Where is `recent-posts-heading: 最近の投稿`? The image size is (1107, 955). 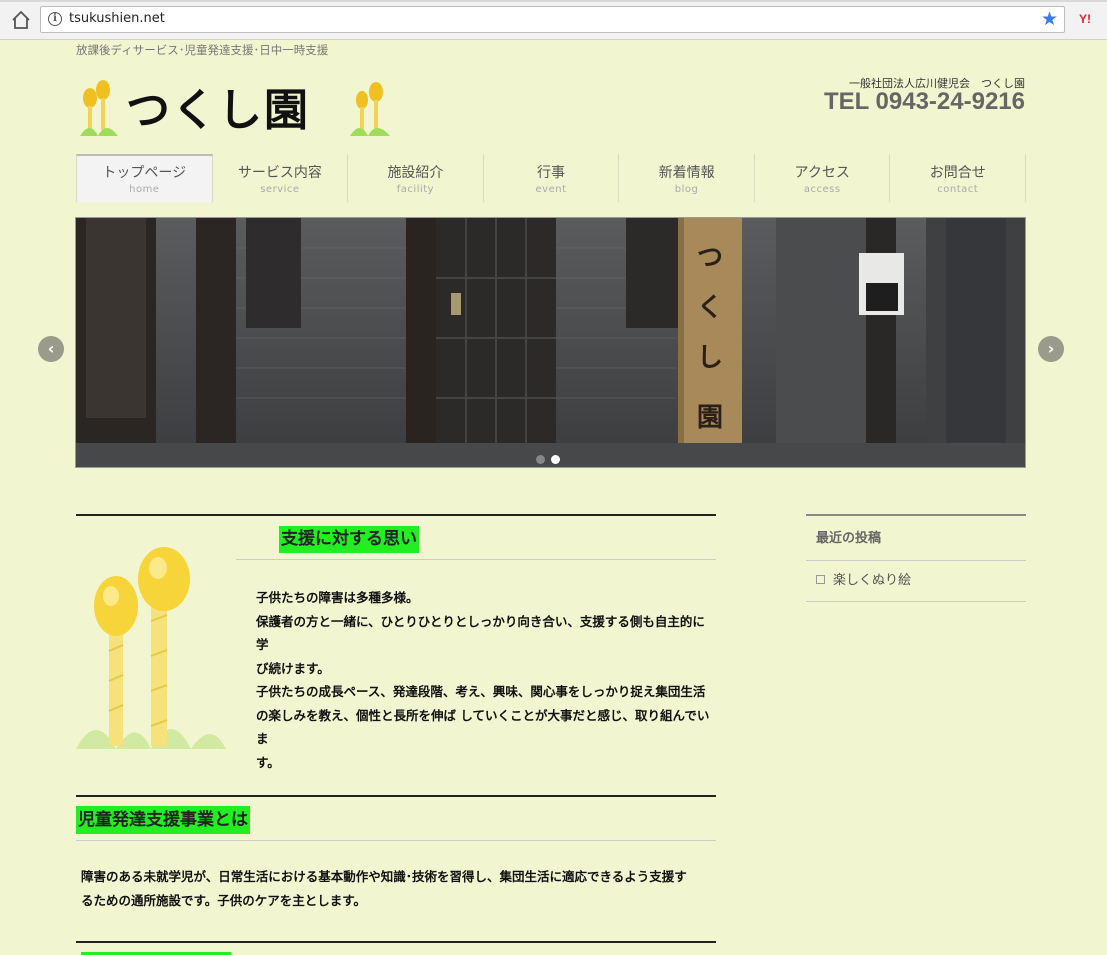
recent-posts-heading: 最近の投稿 is located at coordinates (916, 537).